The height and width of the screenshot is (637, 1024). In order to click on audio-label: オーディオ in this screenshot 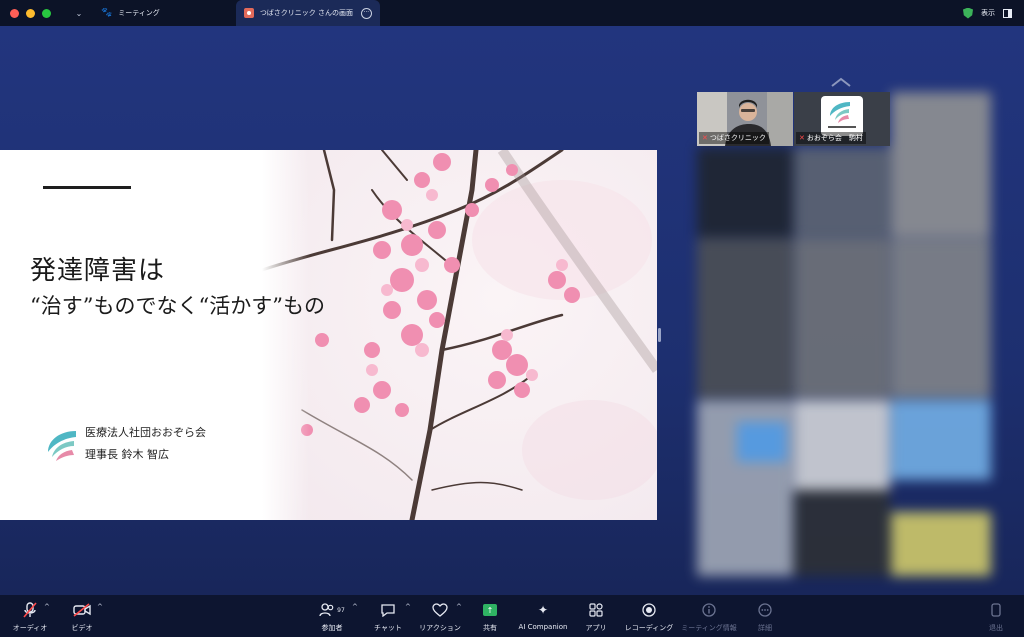, I will do `click(30, 628)`.